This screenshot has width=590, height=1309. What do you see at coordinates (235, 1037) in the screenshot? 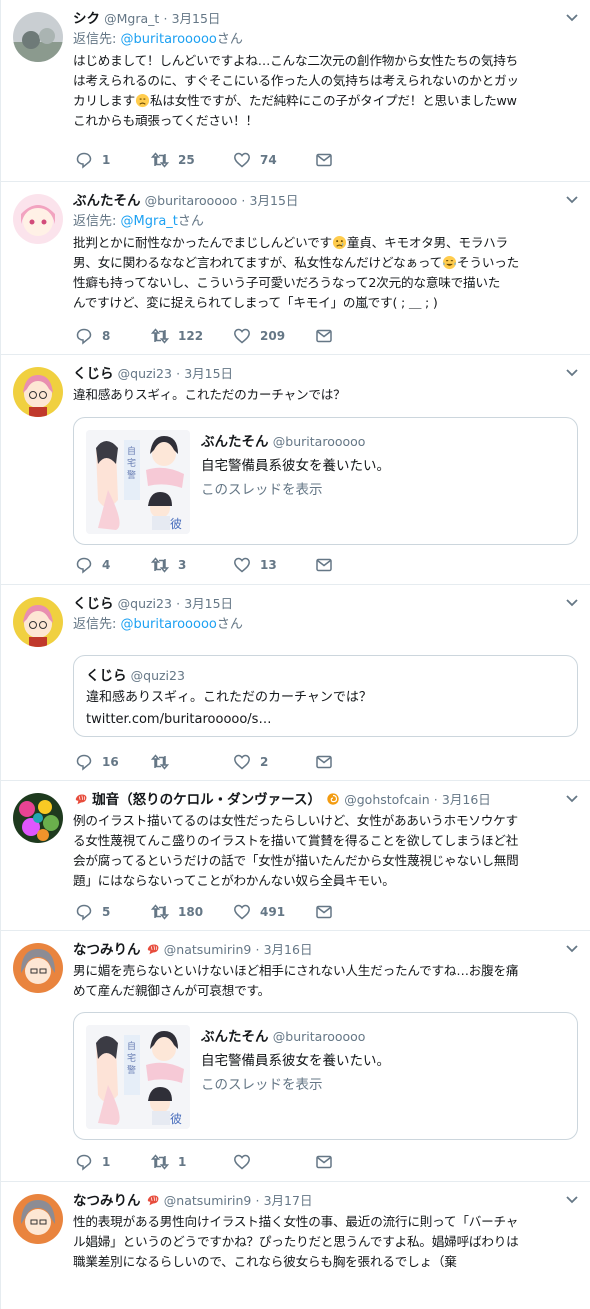
I see `card-name: ぶんたそん` at bounding box center [235, 1037].